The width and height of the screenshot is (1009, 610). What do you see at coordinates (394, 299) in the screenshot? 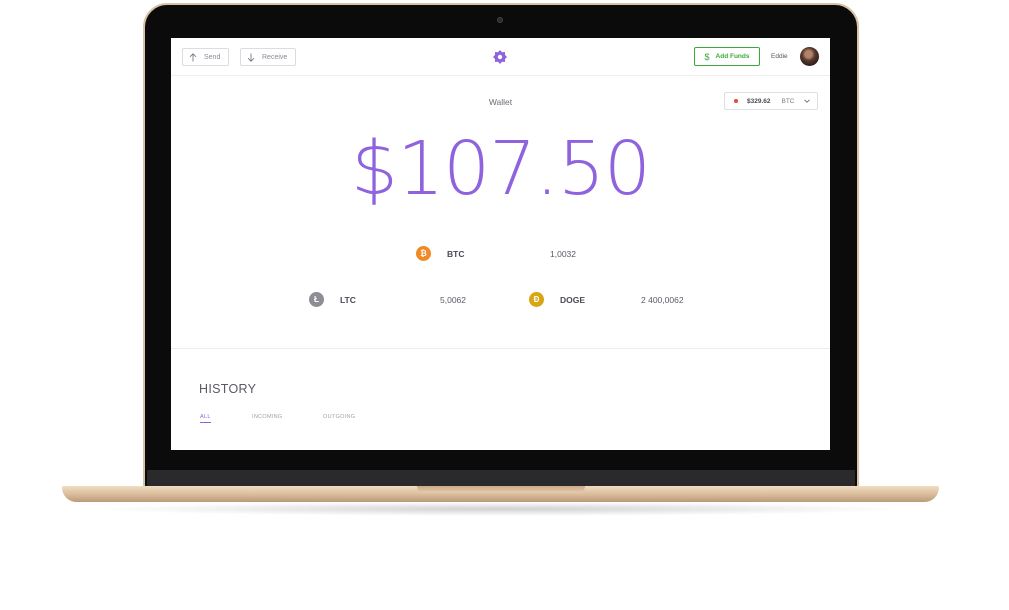
I see `coin-row-ltc: Ł LTC 5,0062` at bounding box center [394, 299].